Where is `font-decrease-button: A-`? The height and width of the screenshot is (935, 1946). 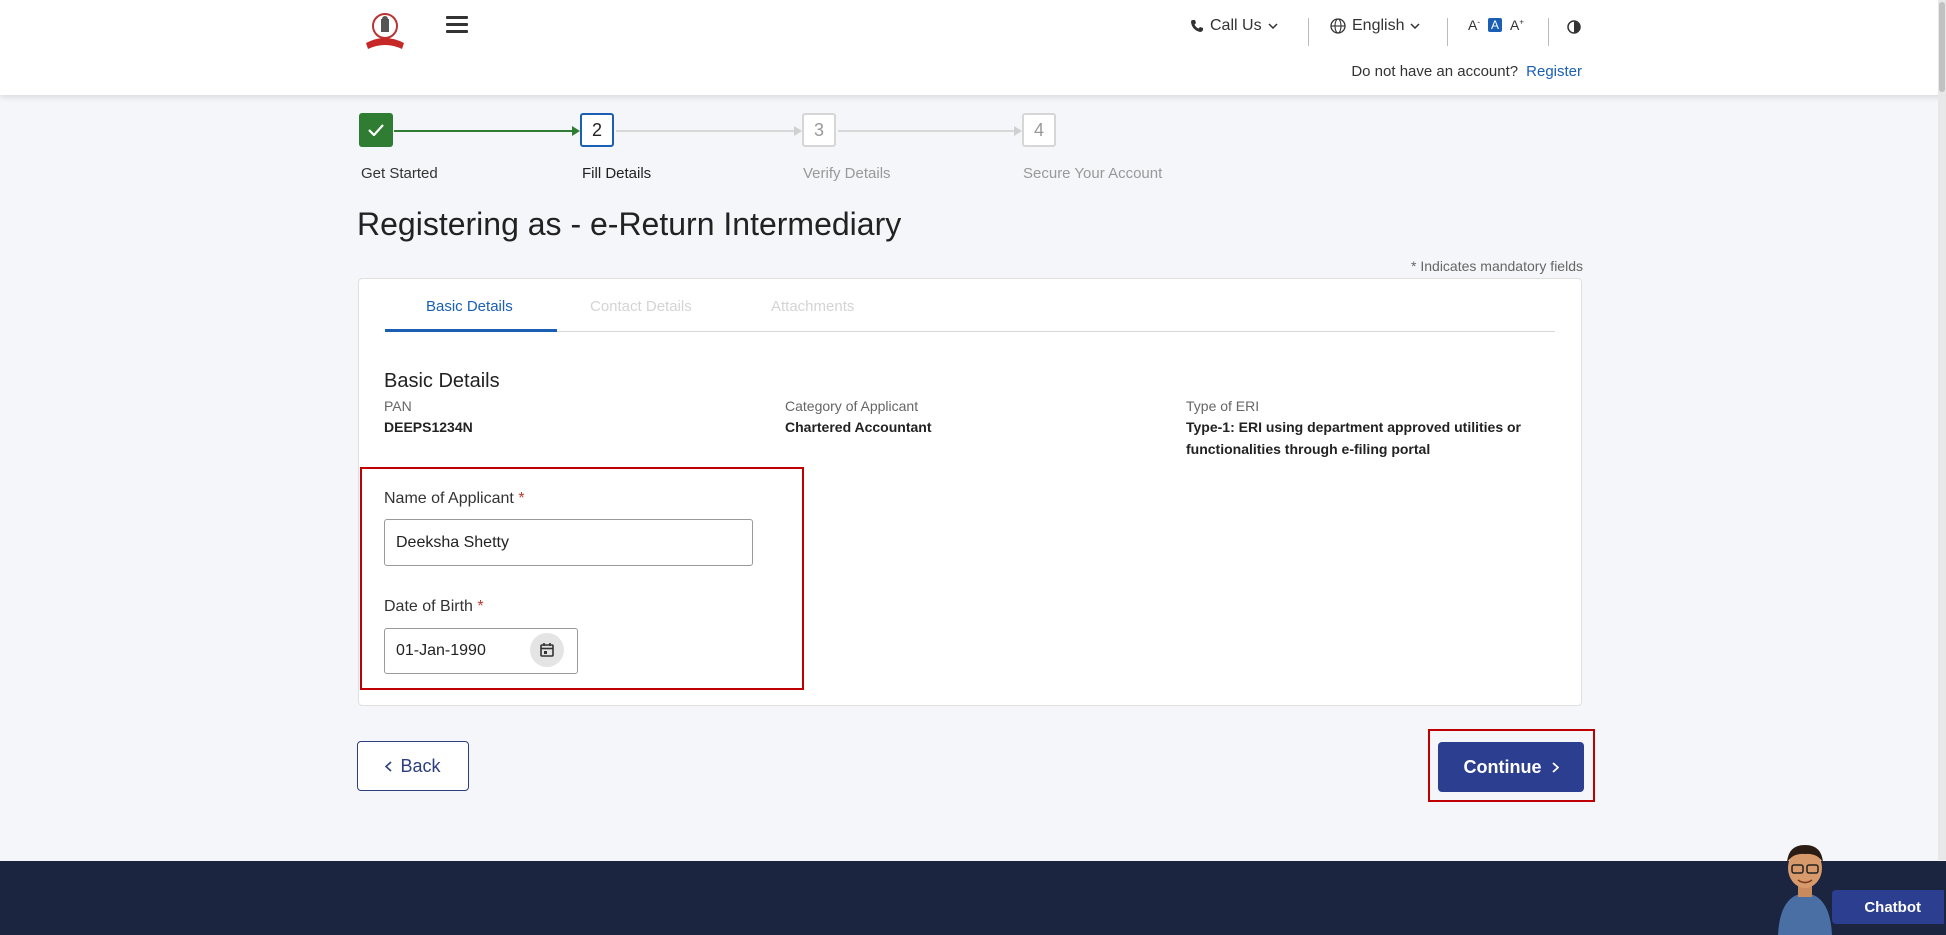
font-decrease-button: A- is located at coordinates (1474, 25).